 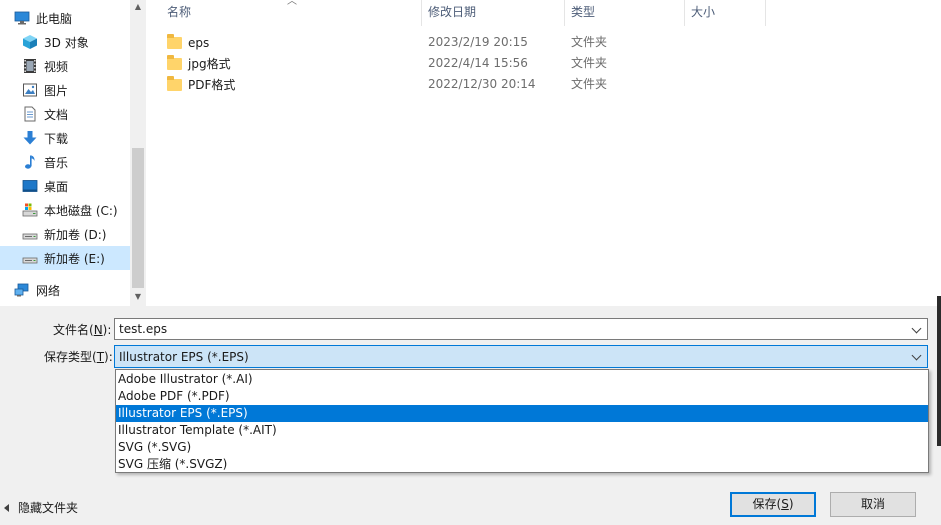 I want to click on filename-input: test.eps, so click(x=521, y=329).